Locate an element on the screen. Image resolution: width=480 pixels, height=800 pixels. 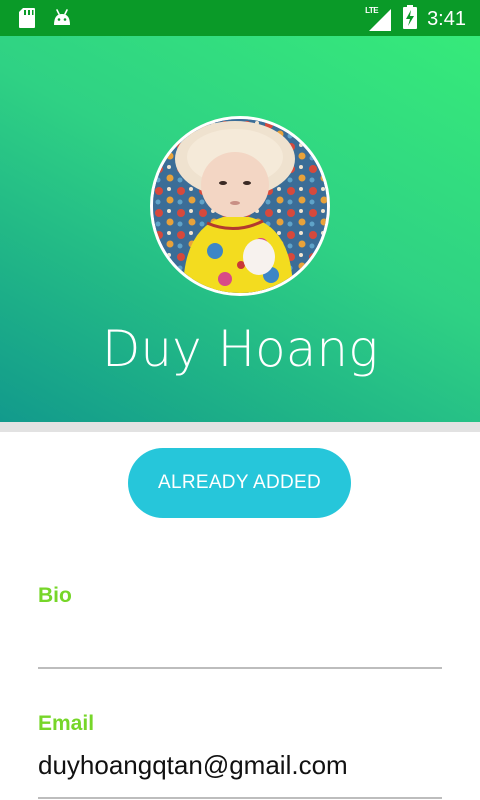
sd-card-icon is located at coordinates (27, 20).